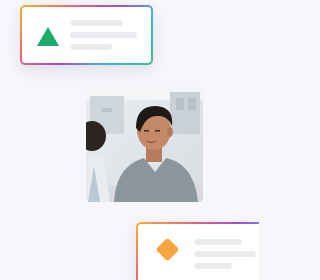 The image size is (320, 280). I want to click on diamond-icon, so click(167, 249).